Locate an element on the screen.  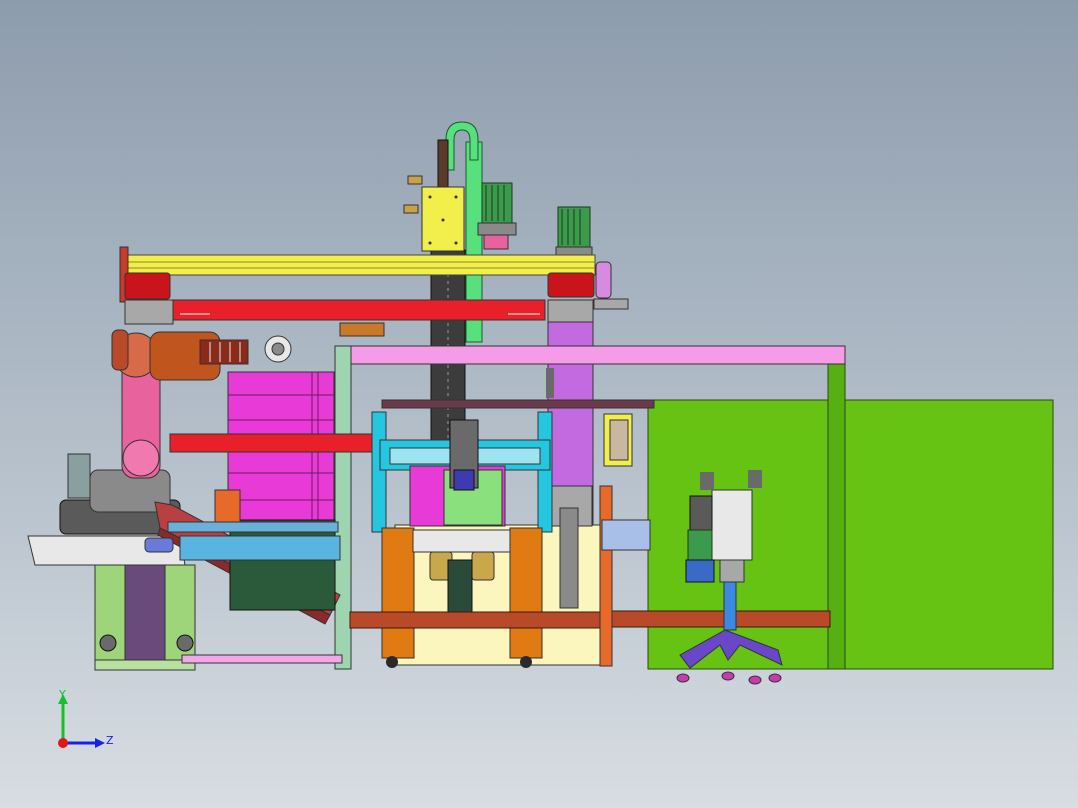
orange-leg-right is located at coordinates (526, 593).